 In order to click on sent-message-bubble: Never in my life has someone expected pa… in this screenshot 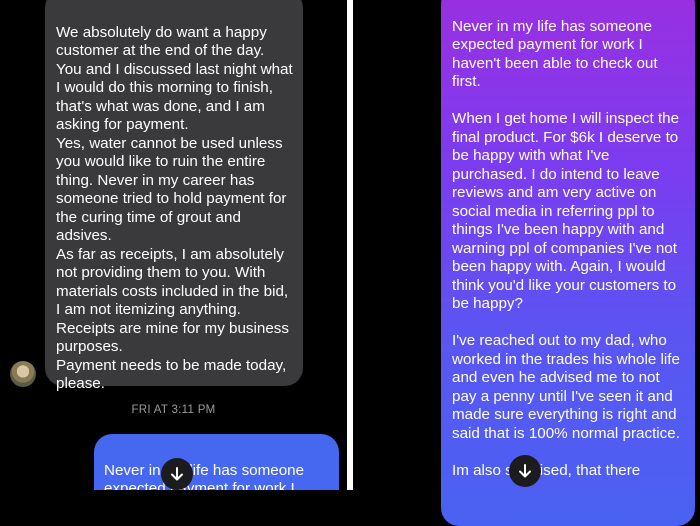, I will do `click(216, 462)`.